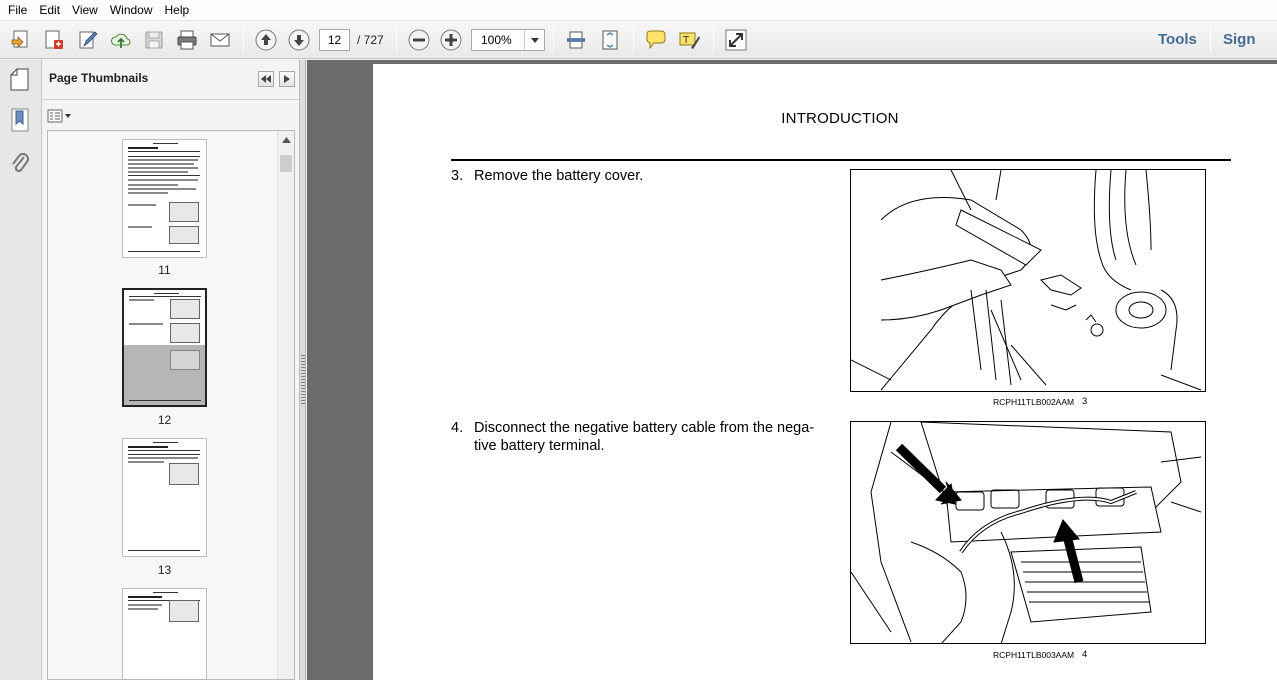 The height and width of the screenshot is (680, 1277). Describe the element at coordinates (638, 10) in the screenshot. I see `menu-bar: File Edit View Window Help` at that location.